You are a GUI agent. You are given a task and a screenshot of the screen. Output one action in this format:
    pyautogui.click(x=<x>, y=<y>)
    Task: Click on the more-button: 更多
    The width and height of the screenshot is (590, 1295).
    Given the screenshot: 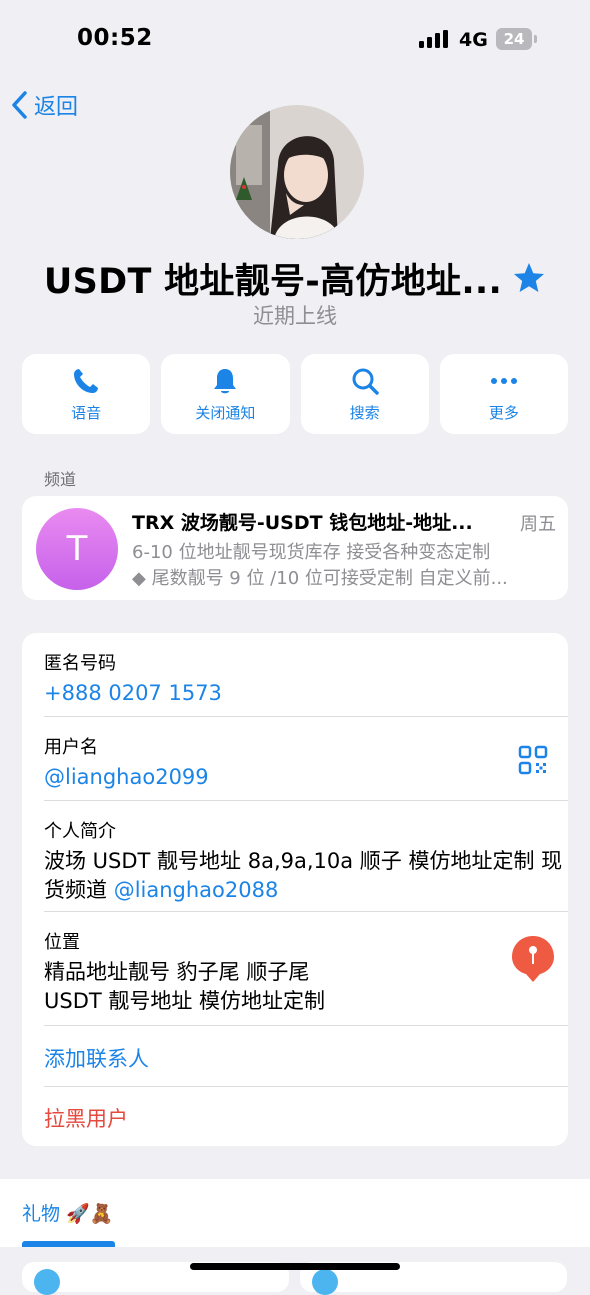 What is the action you would take?
    pyautogui.click(x=503, y=394)
    